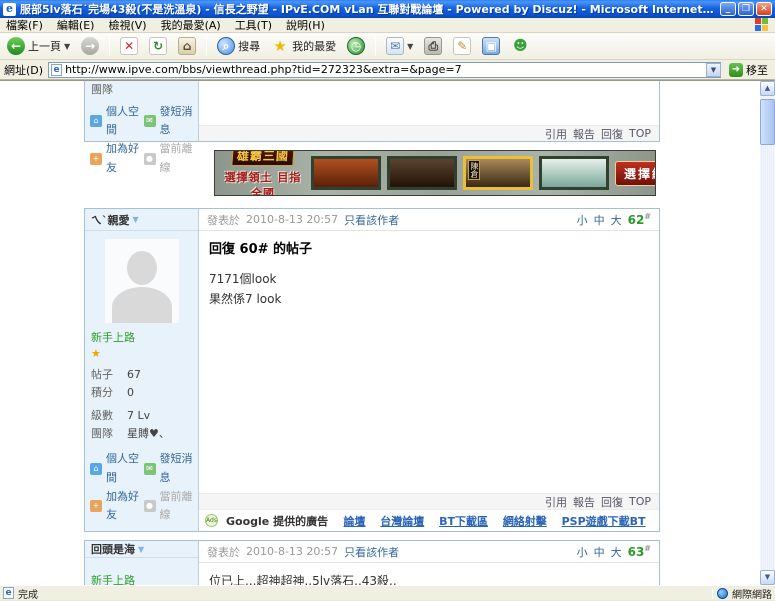 This screenshot has height=601, width=775. What do you see at coordinates (635, 173) in the screenshot?
I see `banner-confirm-button: 選擇終了` at bounding box center [635, 173].